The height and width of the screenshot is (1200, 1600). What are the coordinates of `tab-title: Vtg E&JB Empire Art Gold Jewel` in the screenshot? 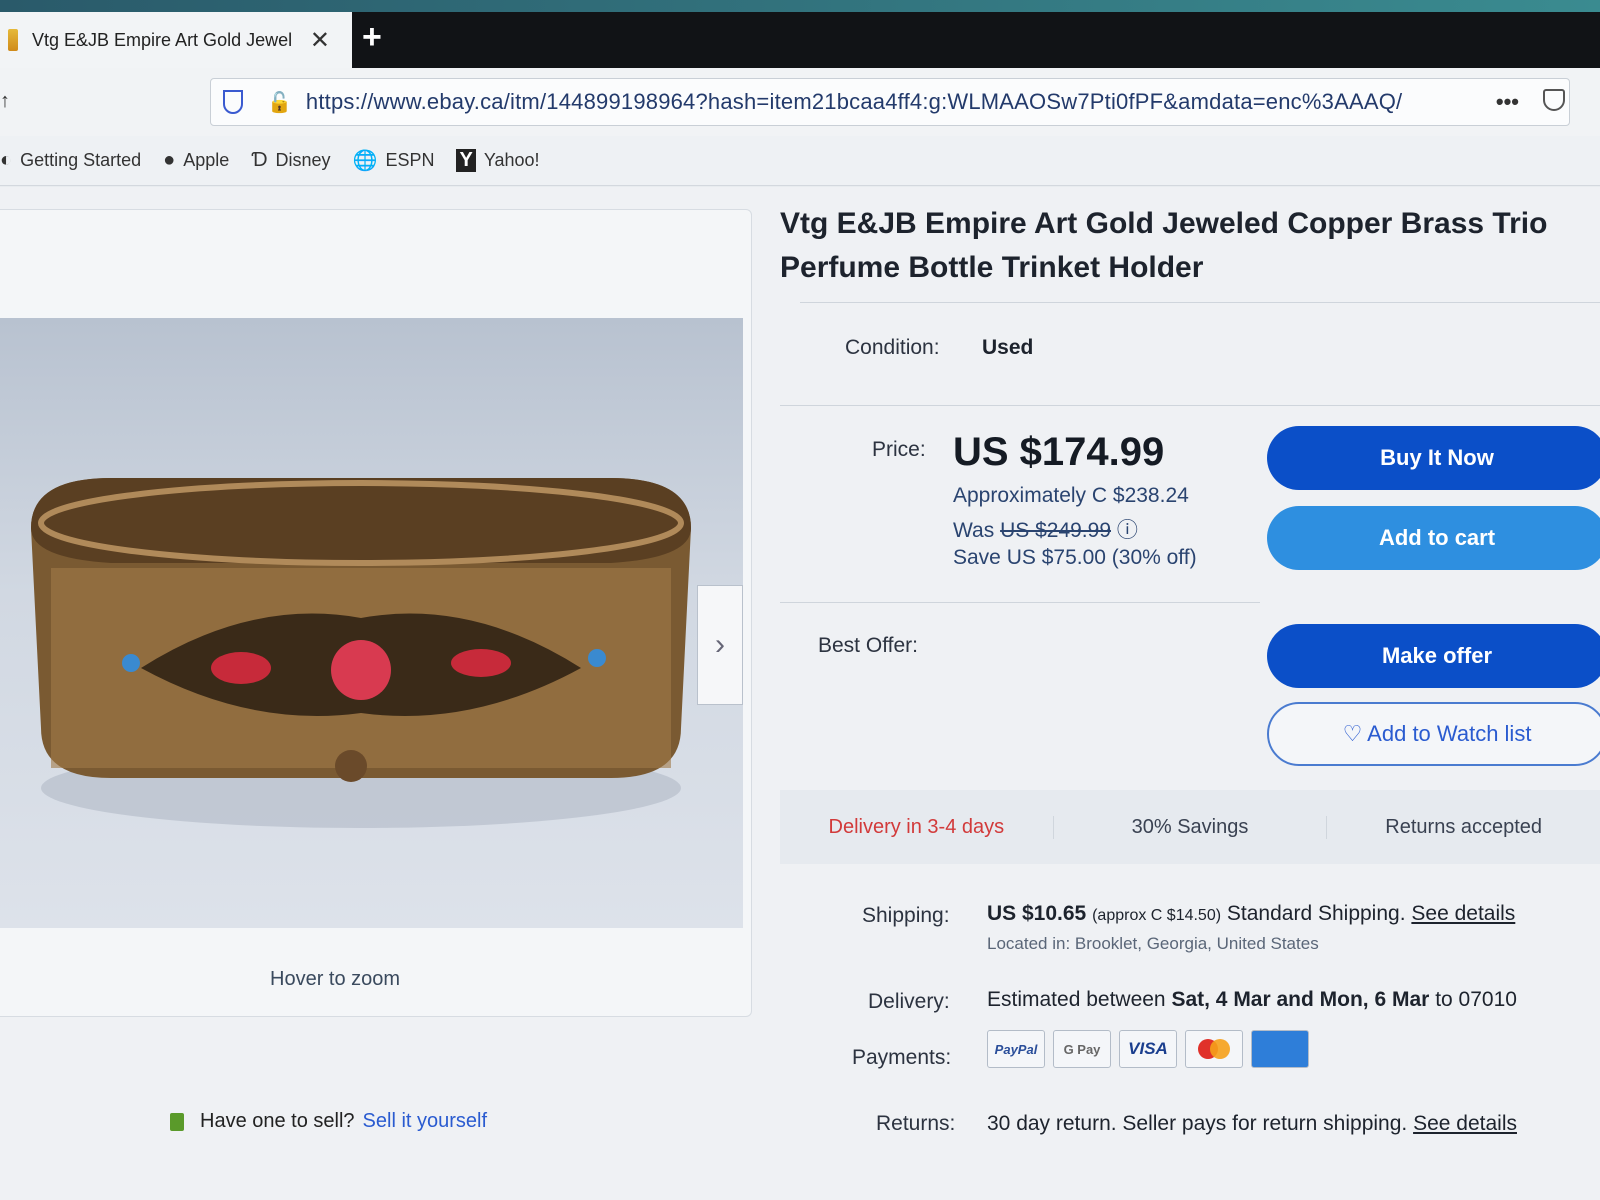 It's located at (162, 39).